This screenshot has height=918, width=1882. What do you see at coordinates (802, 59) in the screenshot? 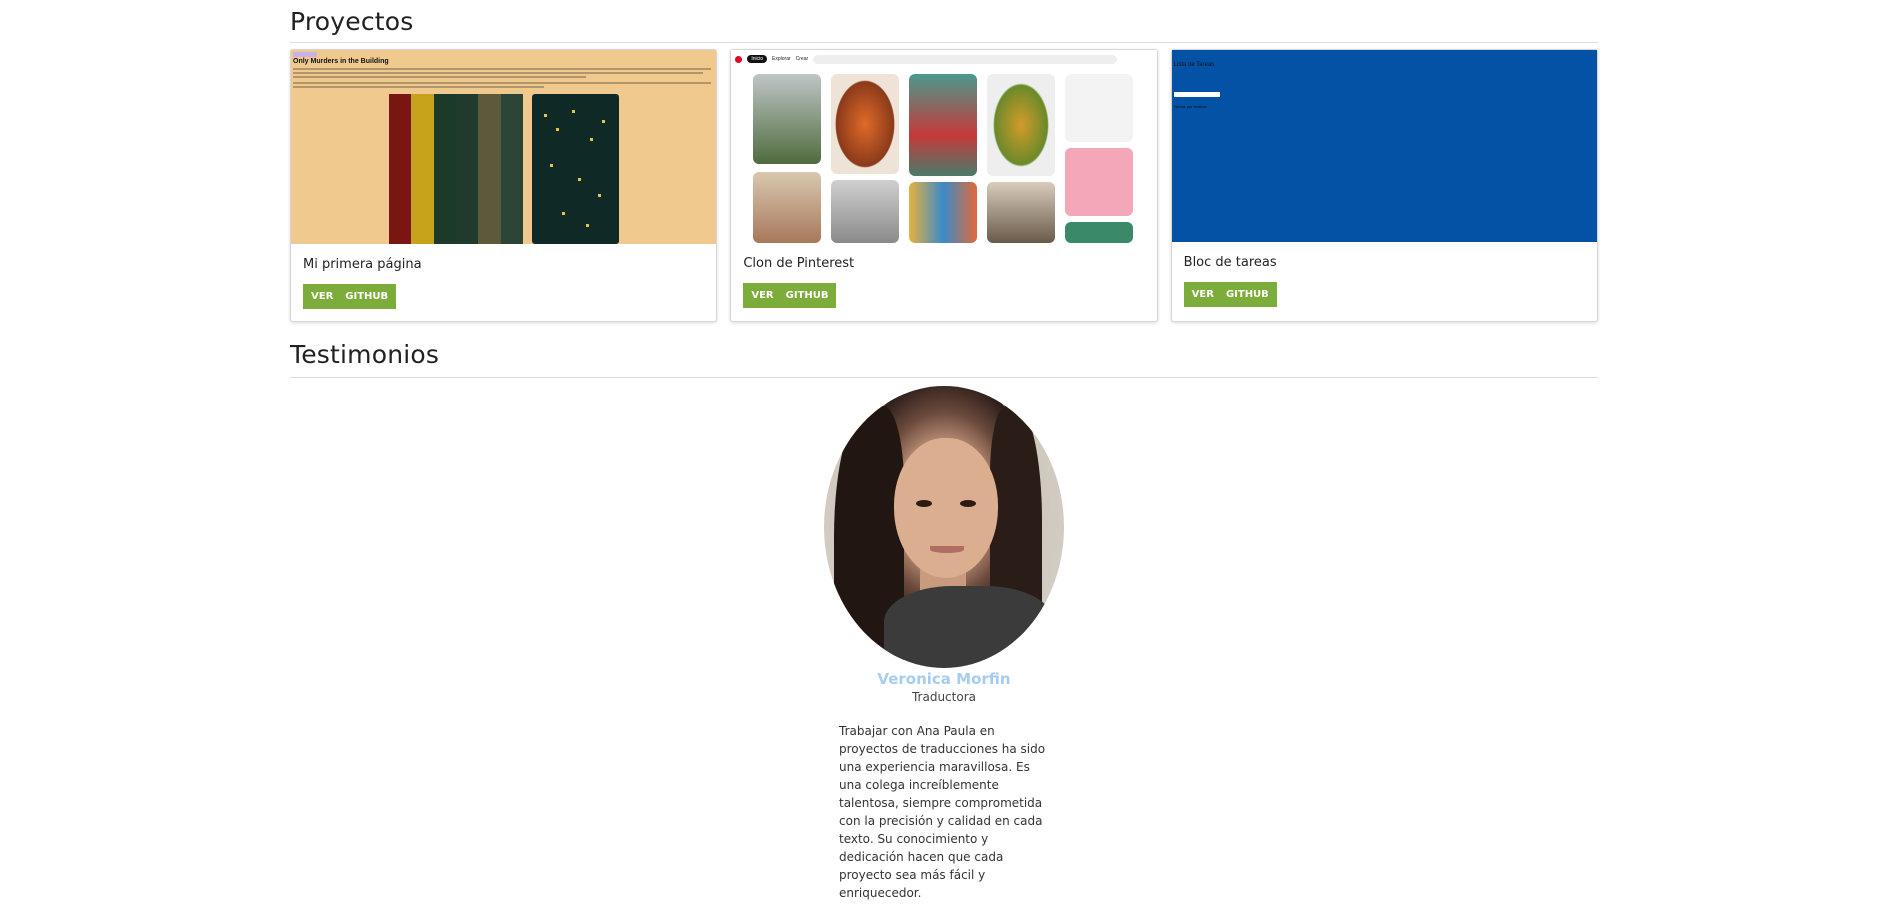
I see `thumb-nav-item: Crear` at bounding box center [802, 59].